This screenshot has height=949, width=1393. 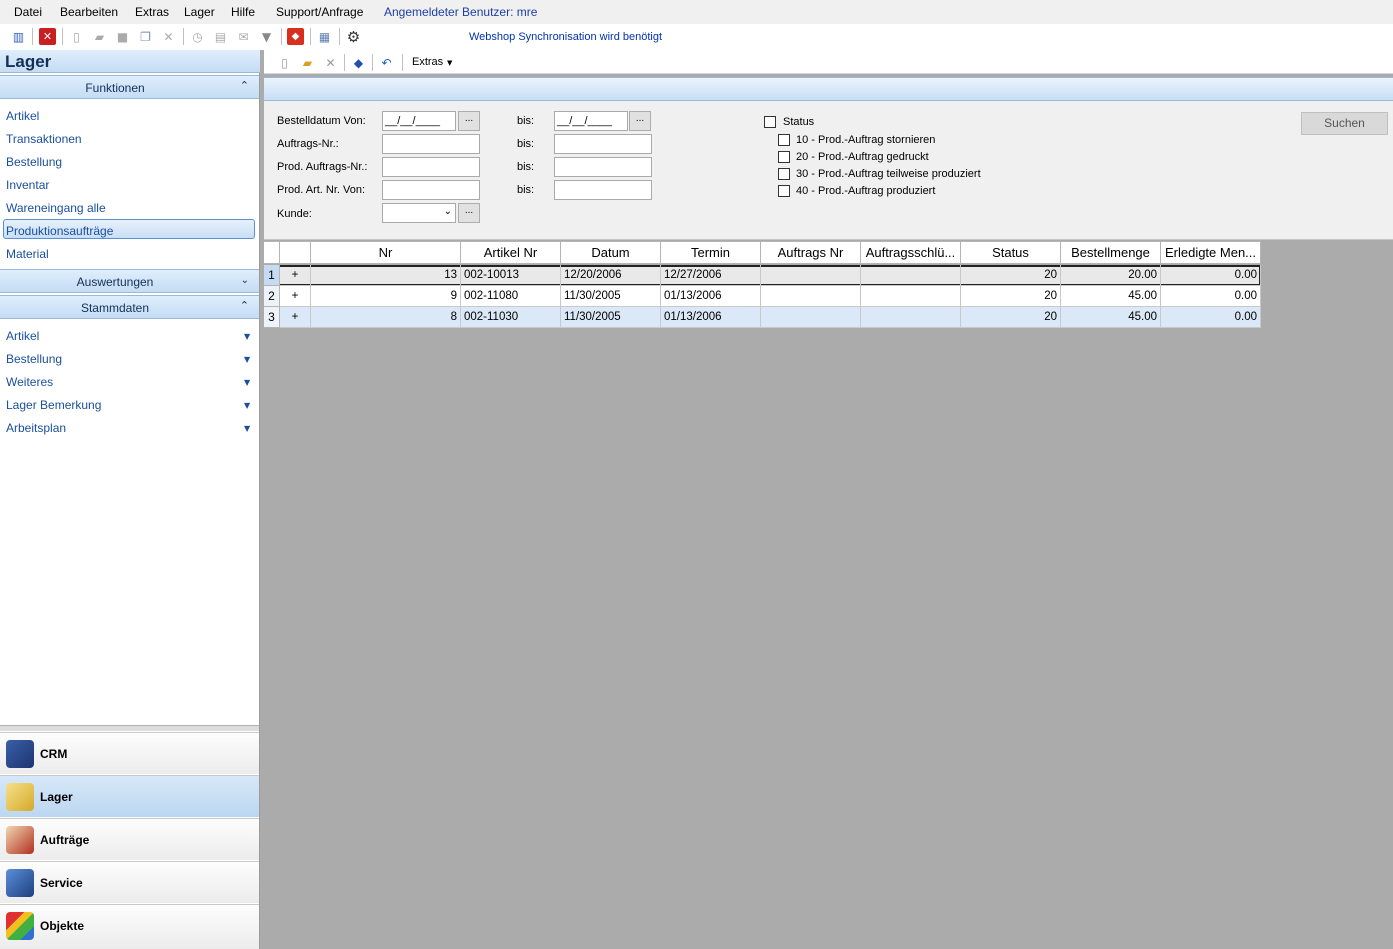 I want to click on exit-icon: ◆, so click(x=295, y=36).